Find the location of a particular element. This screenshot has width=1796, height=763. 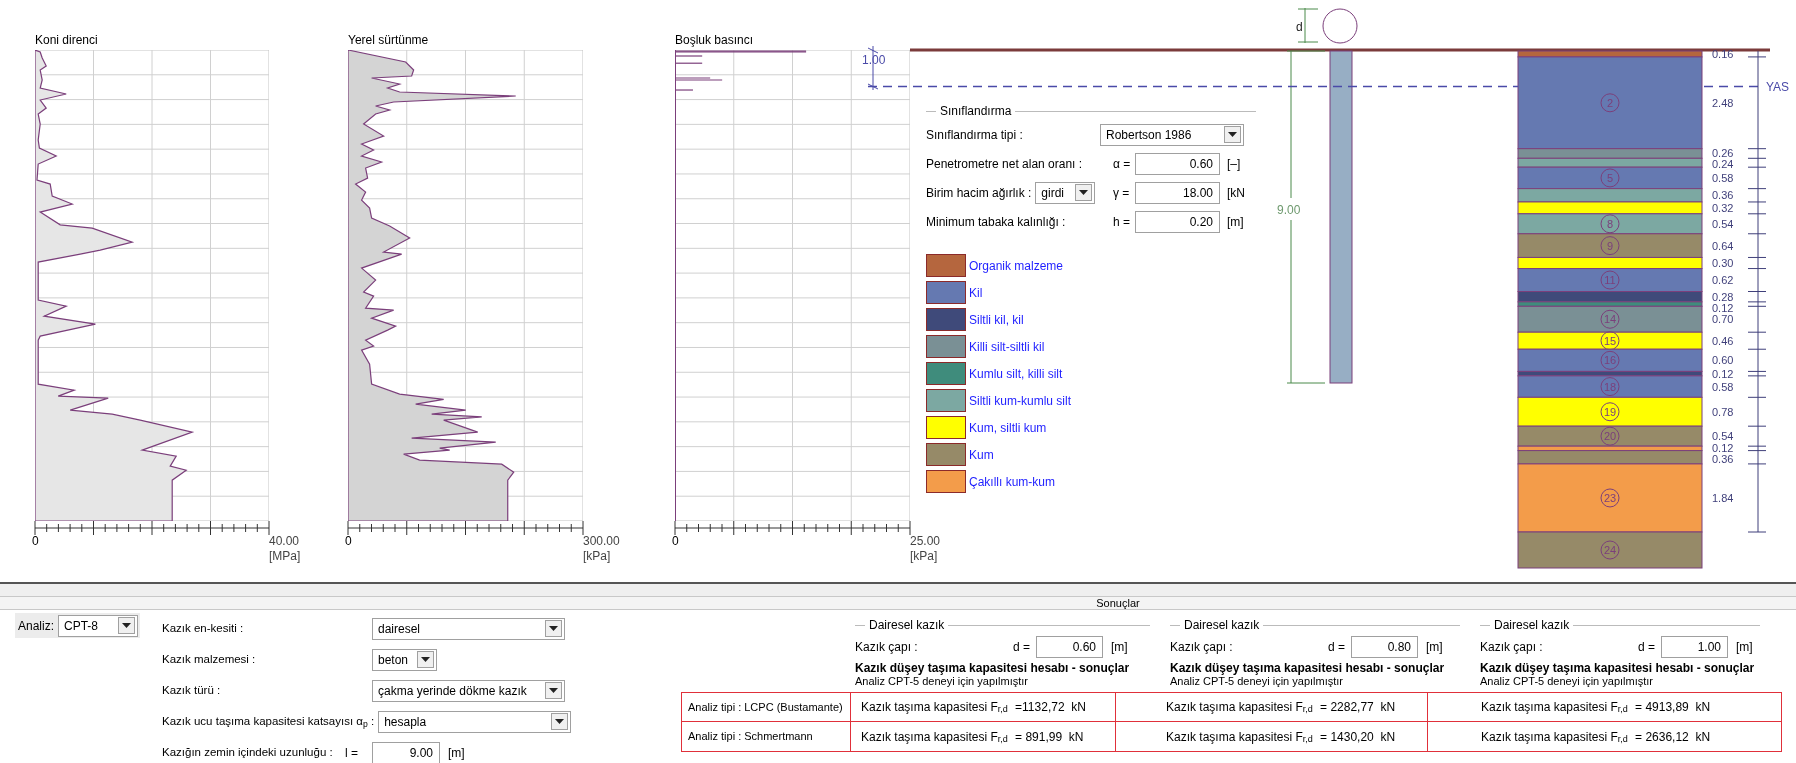

dimension-label: 1.00 is located at coordinates (874, 60).